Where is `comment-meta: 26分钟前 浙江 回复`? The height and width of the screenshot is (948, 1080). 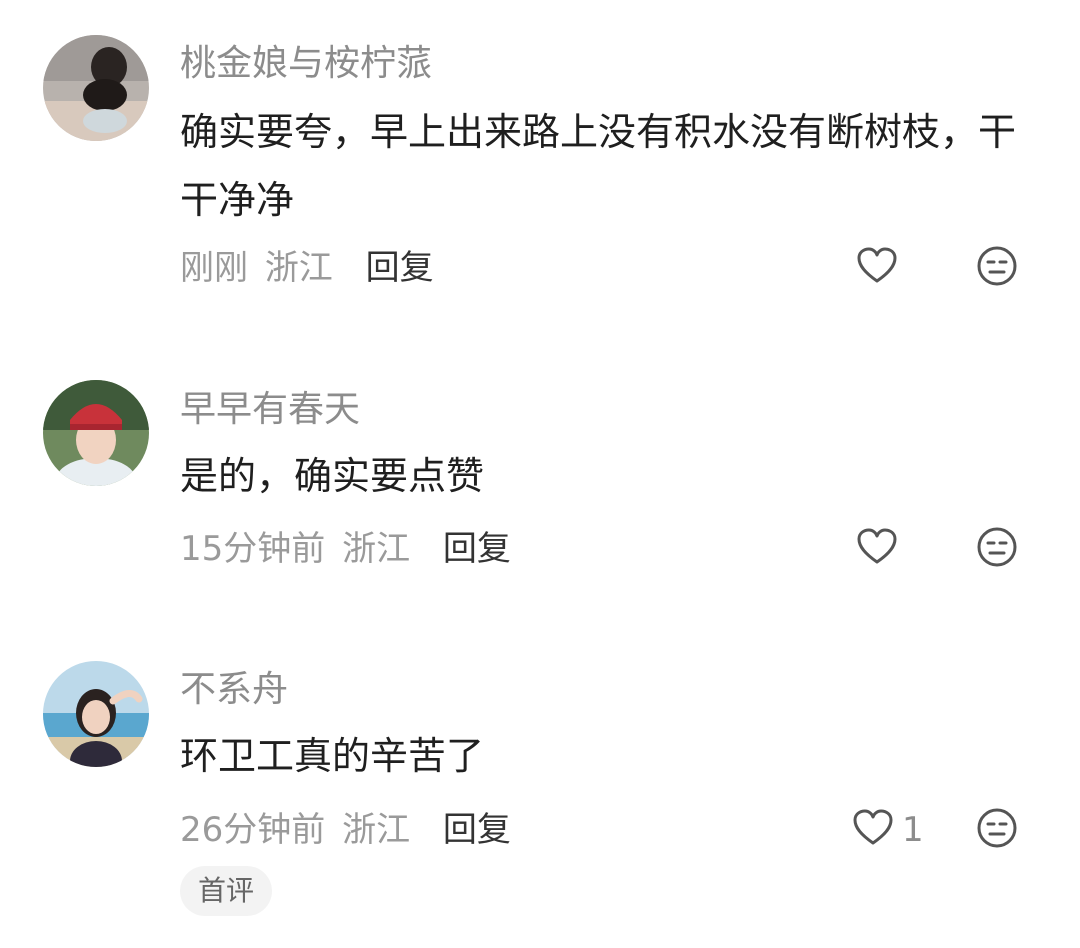 comment-meta: 26分钟前 浙江 回复 is located at coordinates (345, 830).